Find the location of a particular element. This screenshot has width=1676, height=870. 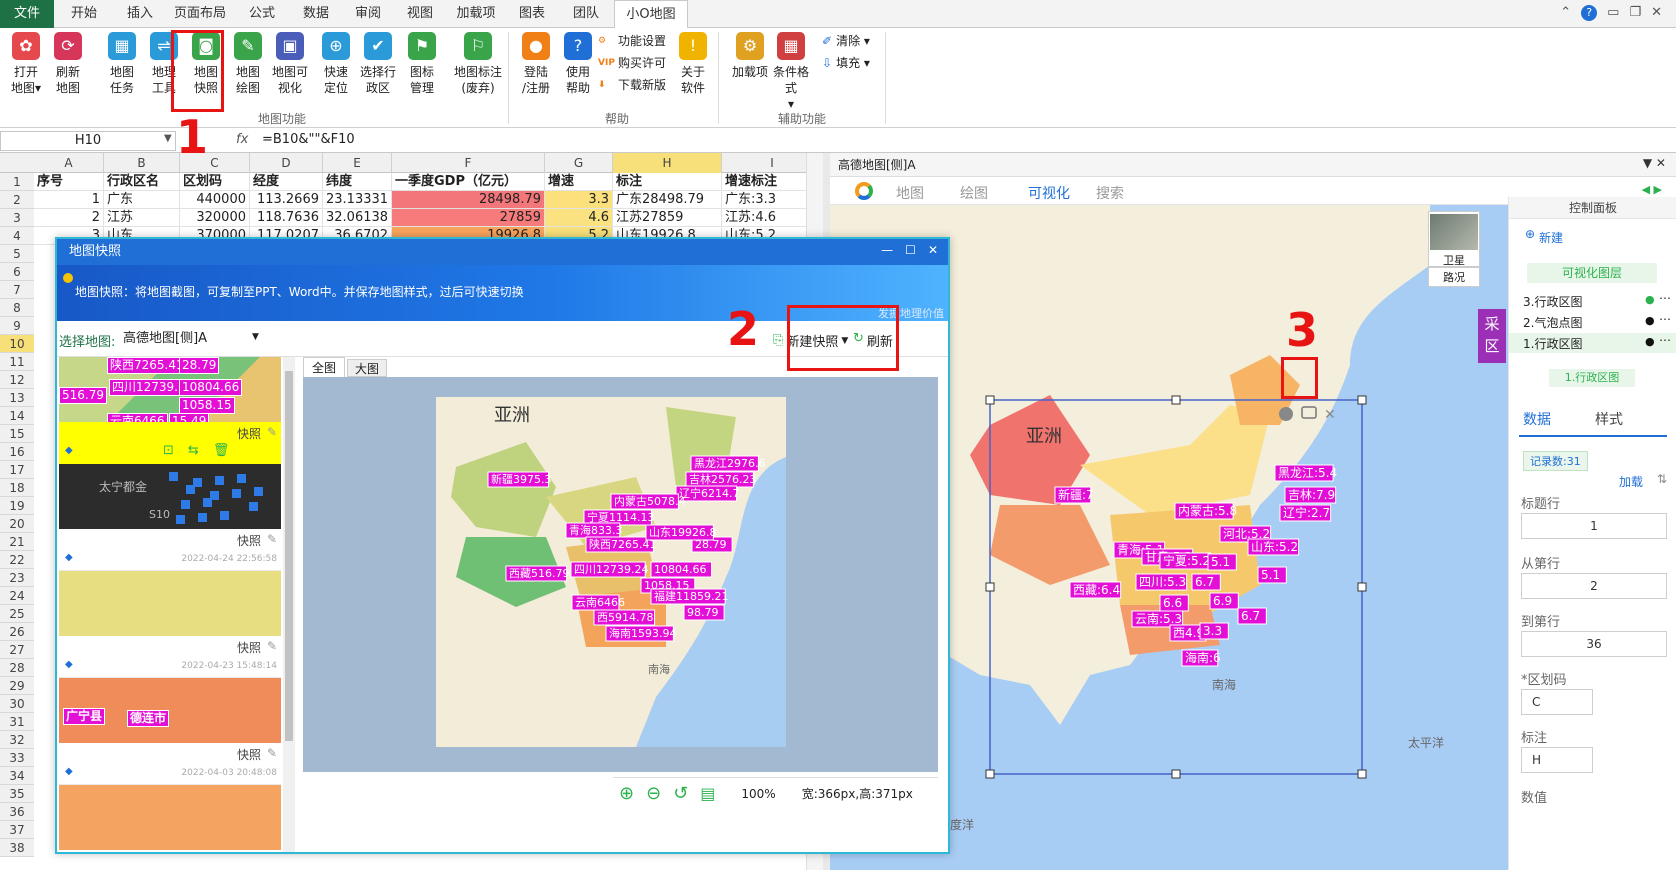

snapshot-thumbnail: 快照 ✎ ◆ 2022-04-23 15:48:14 is located at coordinates (170, 624).